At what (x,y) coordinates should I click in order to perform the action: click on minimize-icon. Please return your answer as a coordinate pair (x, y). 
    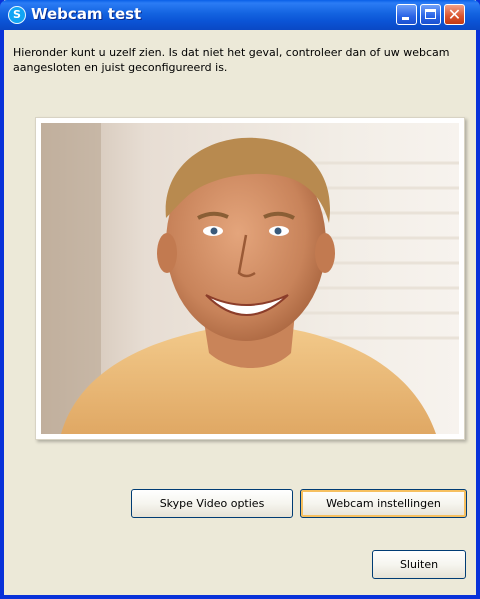
    Looking at the image, I should click on (405, 18).